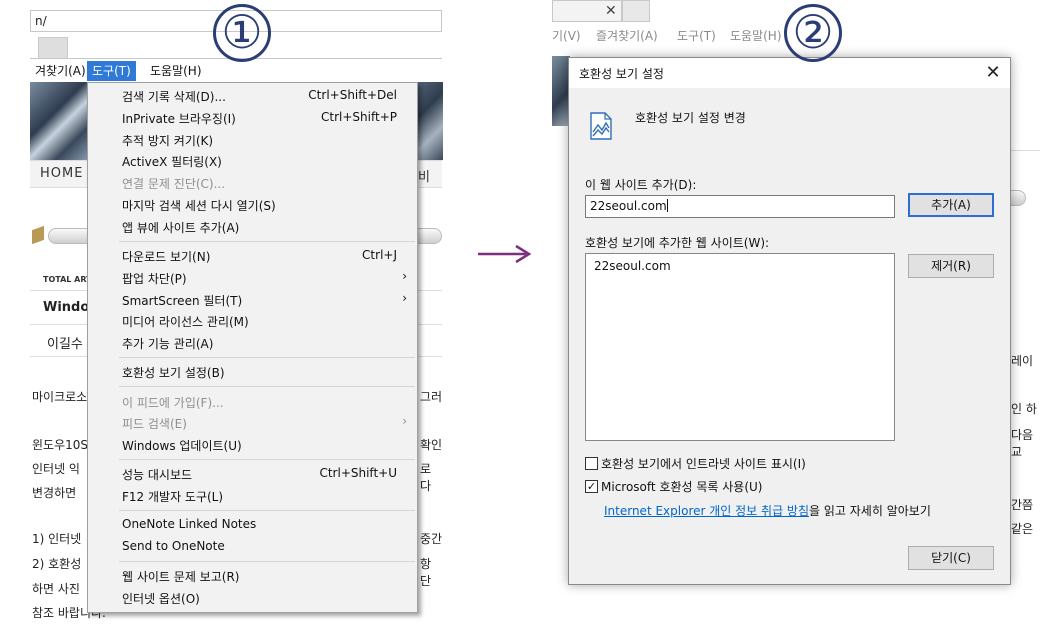  Describe the element at coordinates (587, 11) in the screenshot. I see `browser-tab: ✕` at that location.